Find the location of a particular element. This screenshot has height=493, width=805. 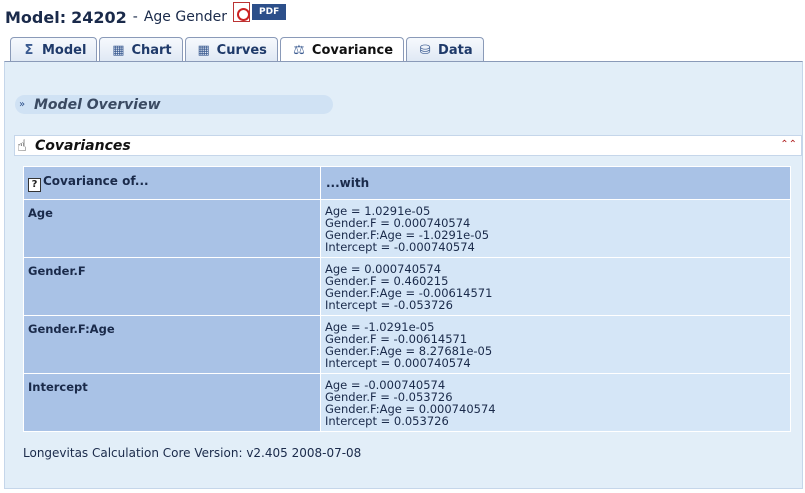

covariances-header: ☝ Covariances ⌃⌃ is located at coordinates (408, 145).